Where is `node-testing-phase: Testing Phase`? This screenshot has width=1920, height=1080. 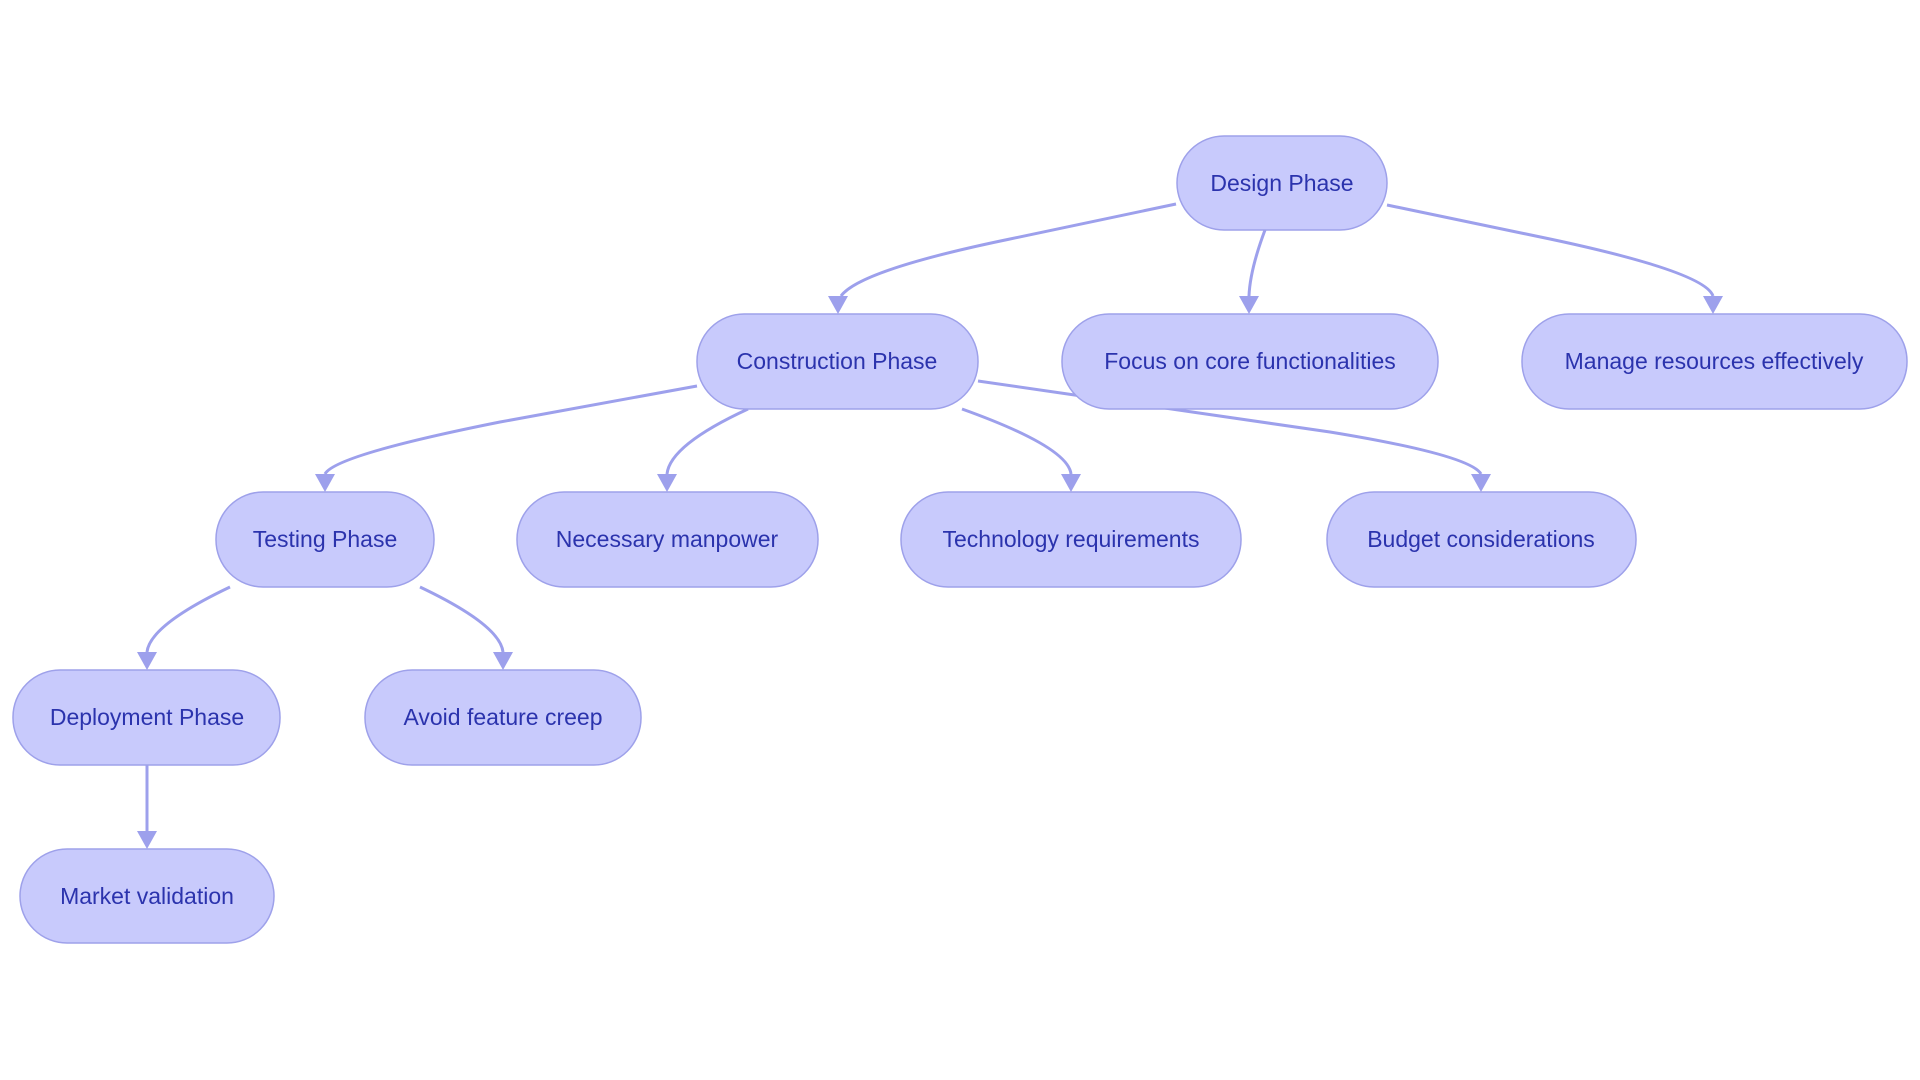 node-testing-phase: Testing Phase is located at coordinates (325, 539).